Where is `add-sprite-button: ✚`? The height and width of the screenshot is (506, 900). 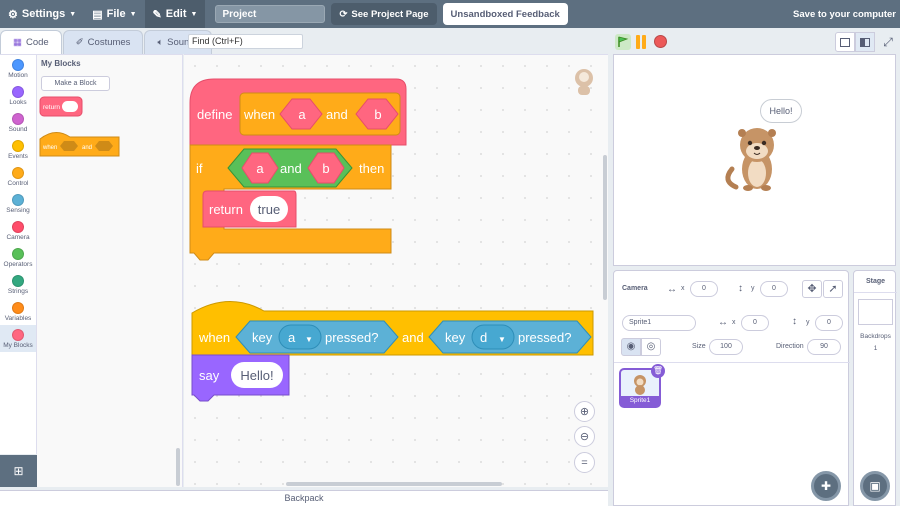 add-sprite-button: ✚ is located at coordinates (826, 486).